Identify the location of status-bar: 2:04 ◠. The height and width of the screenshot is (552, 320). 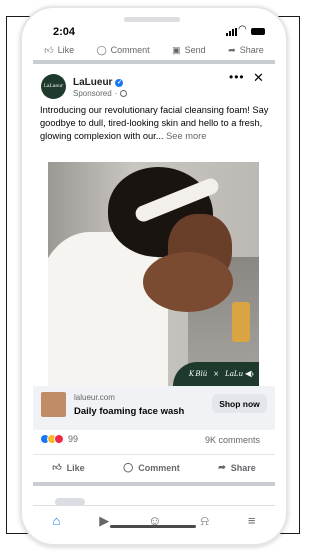
(154, 32).